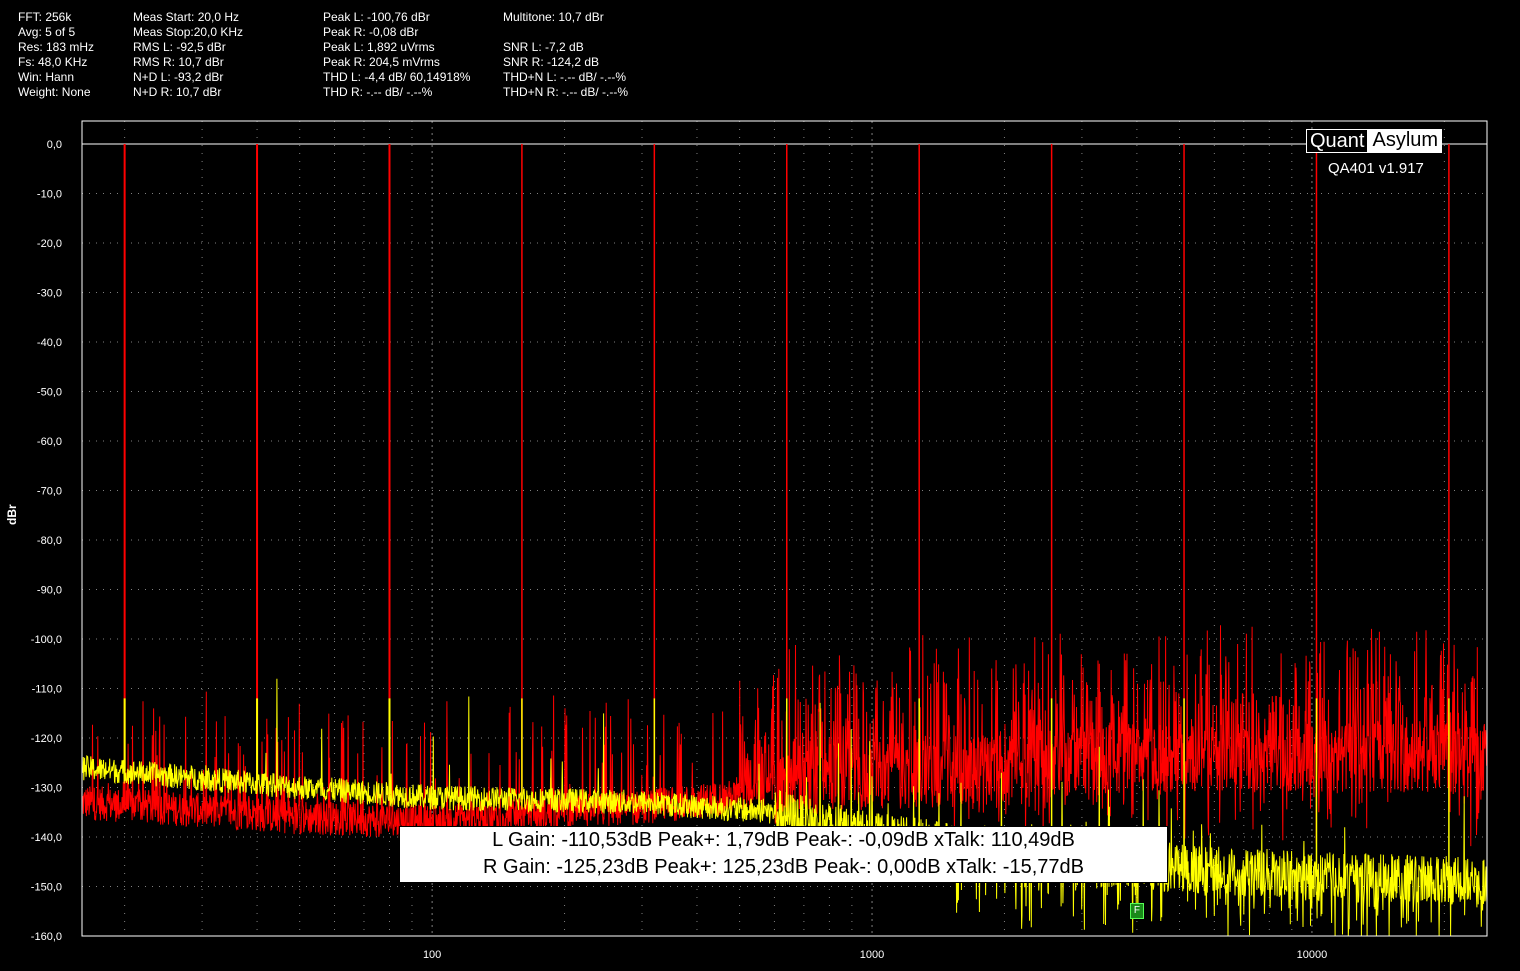 The height and width of the screenshot is (971, 1520). I want to click on y-tick-label: -160,0, so click(46, 937).